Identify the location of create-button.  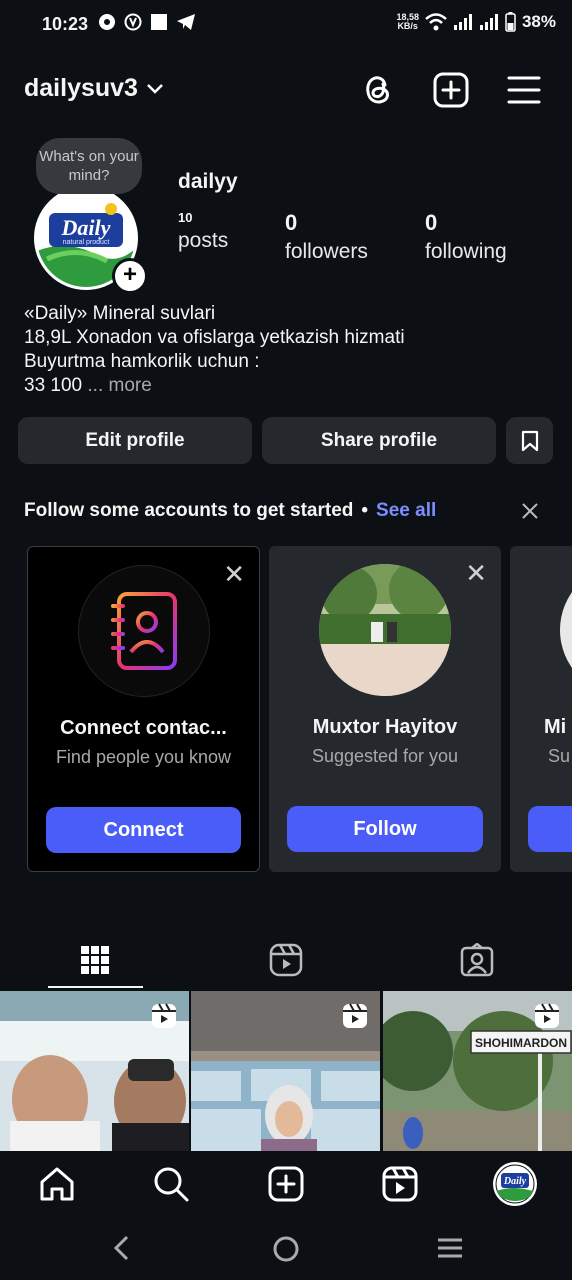
(451, 90).